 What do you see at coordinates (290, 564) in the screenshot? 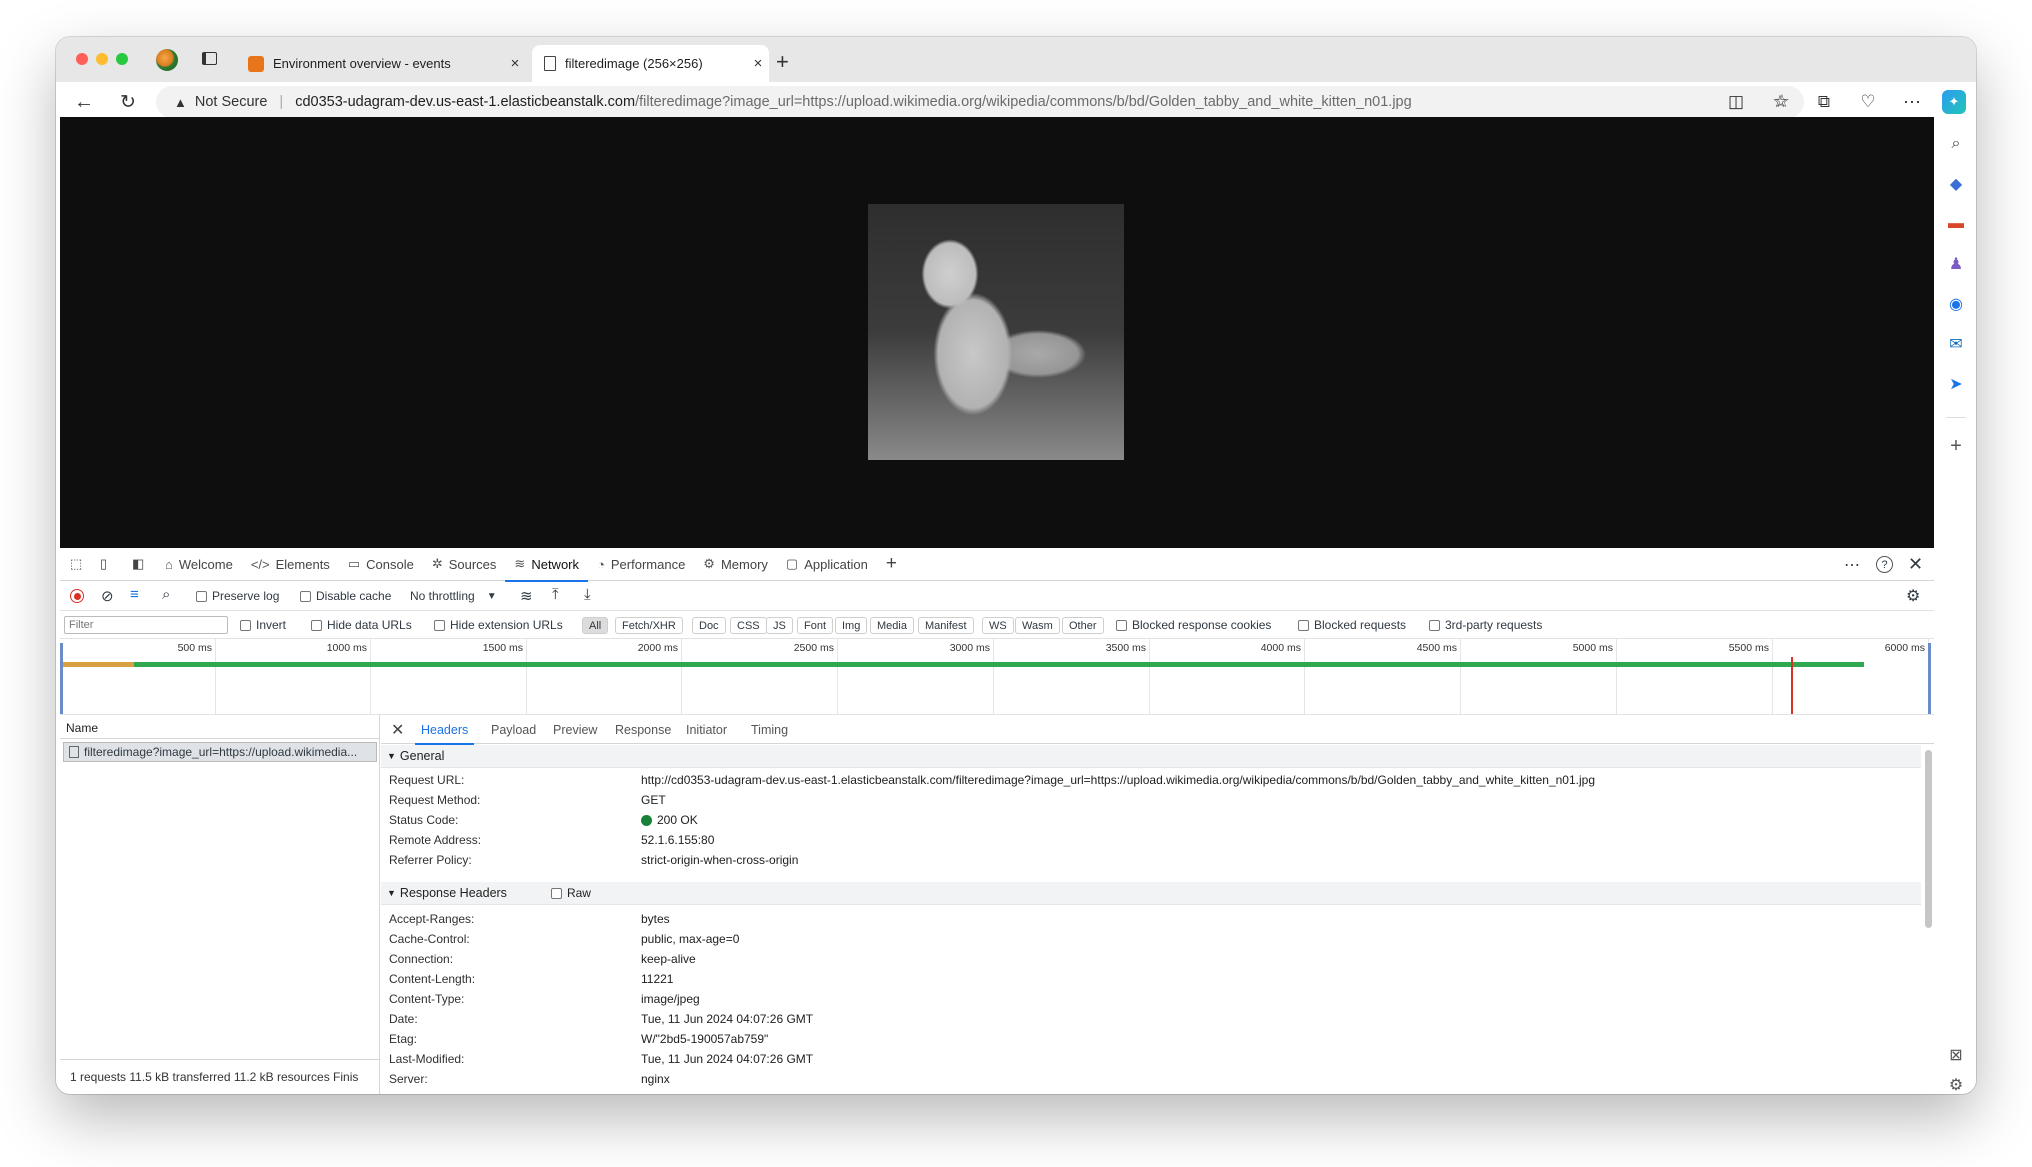
I see `tab-elements: </> Elements` at bounding box center [290, 564].